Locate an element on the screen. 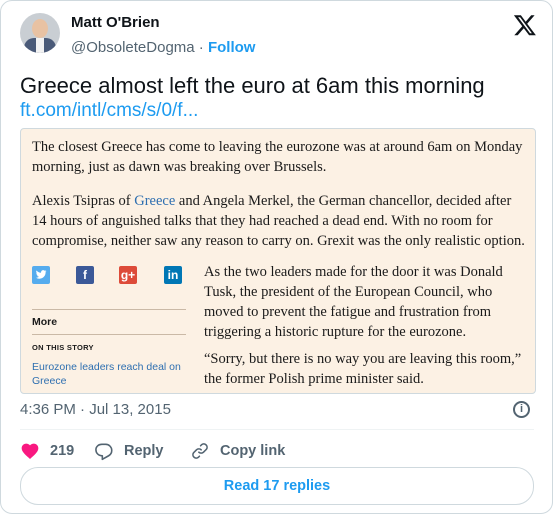 The height and width of the screenshot is (514, 553). read-replies-button: Read 17 replies is located at coordinates (277, 486).